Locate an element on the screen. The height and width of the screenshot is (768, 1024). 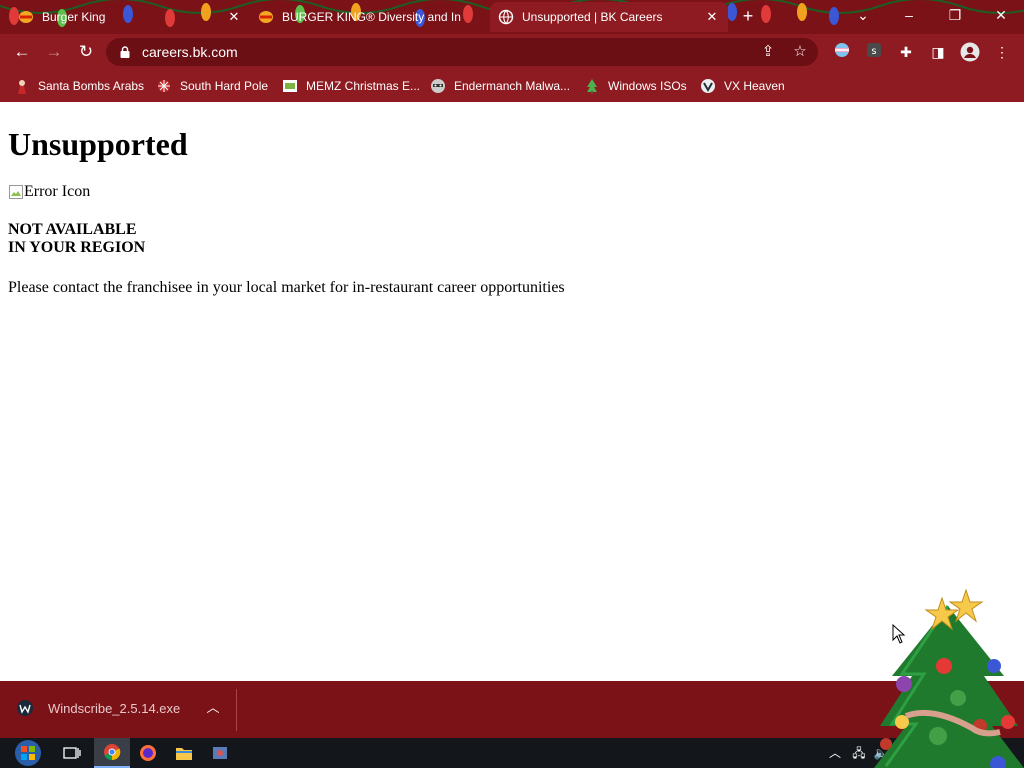
back-button: ← is located at coordinates (22, 52).